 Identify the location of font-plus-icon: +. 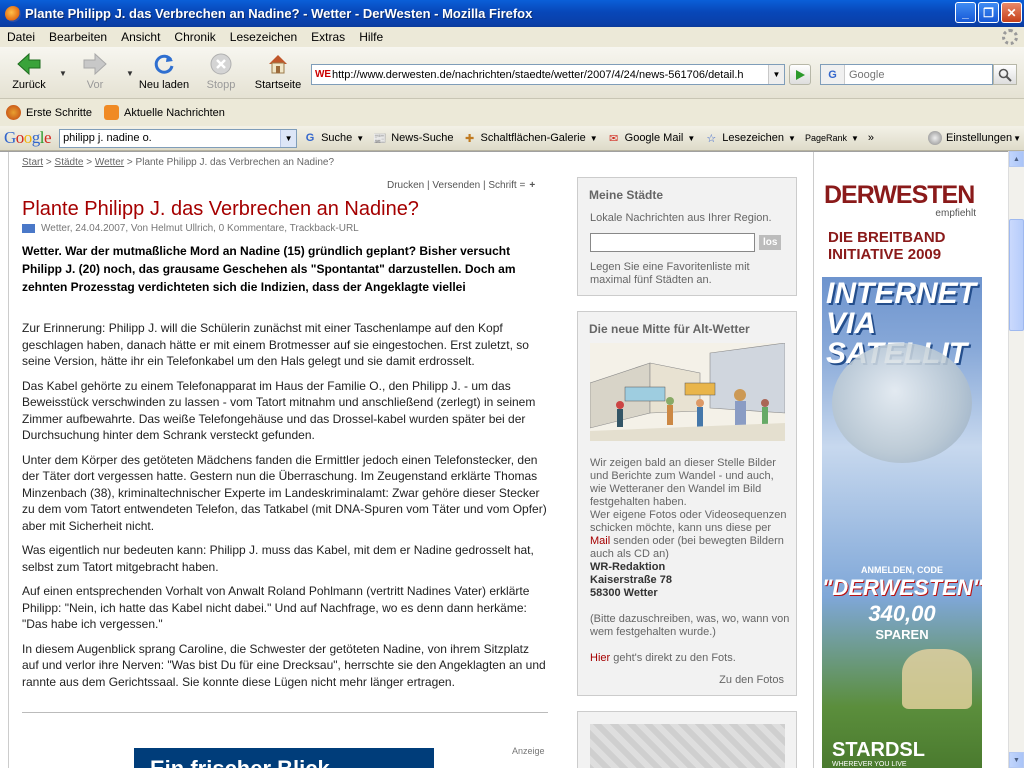
(532, 185).